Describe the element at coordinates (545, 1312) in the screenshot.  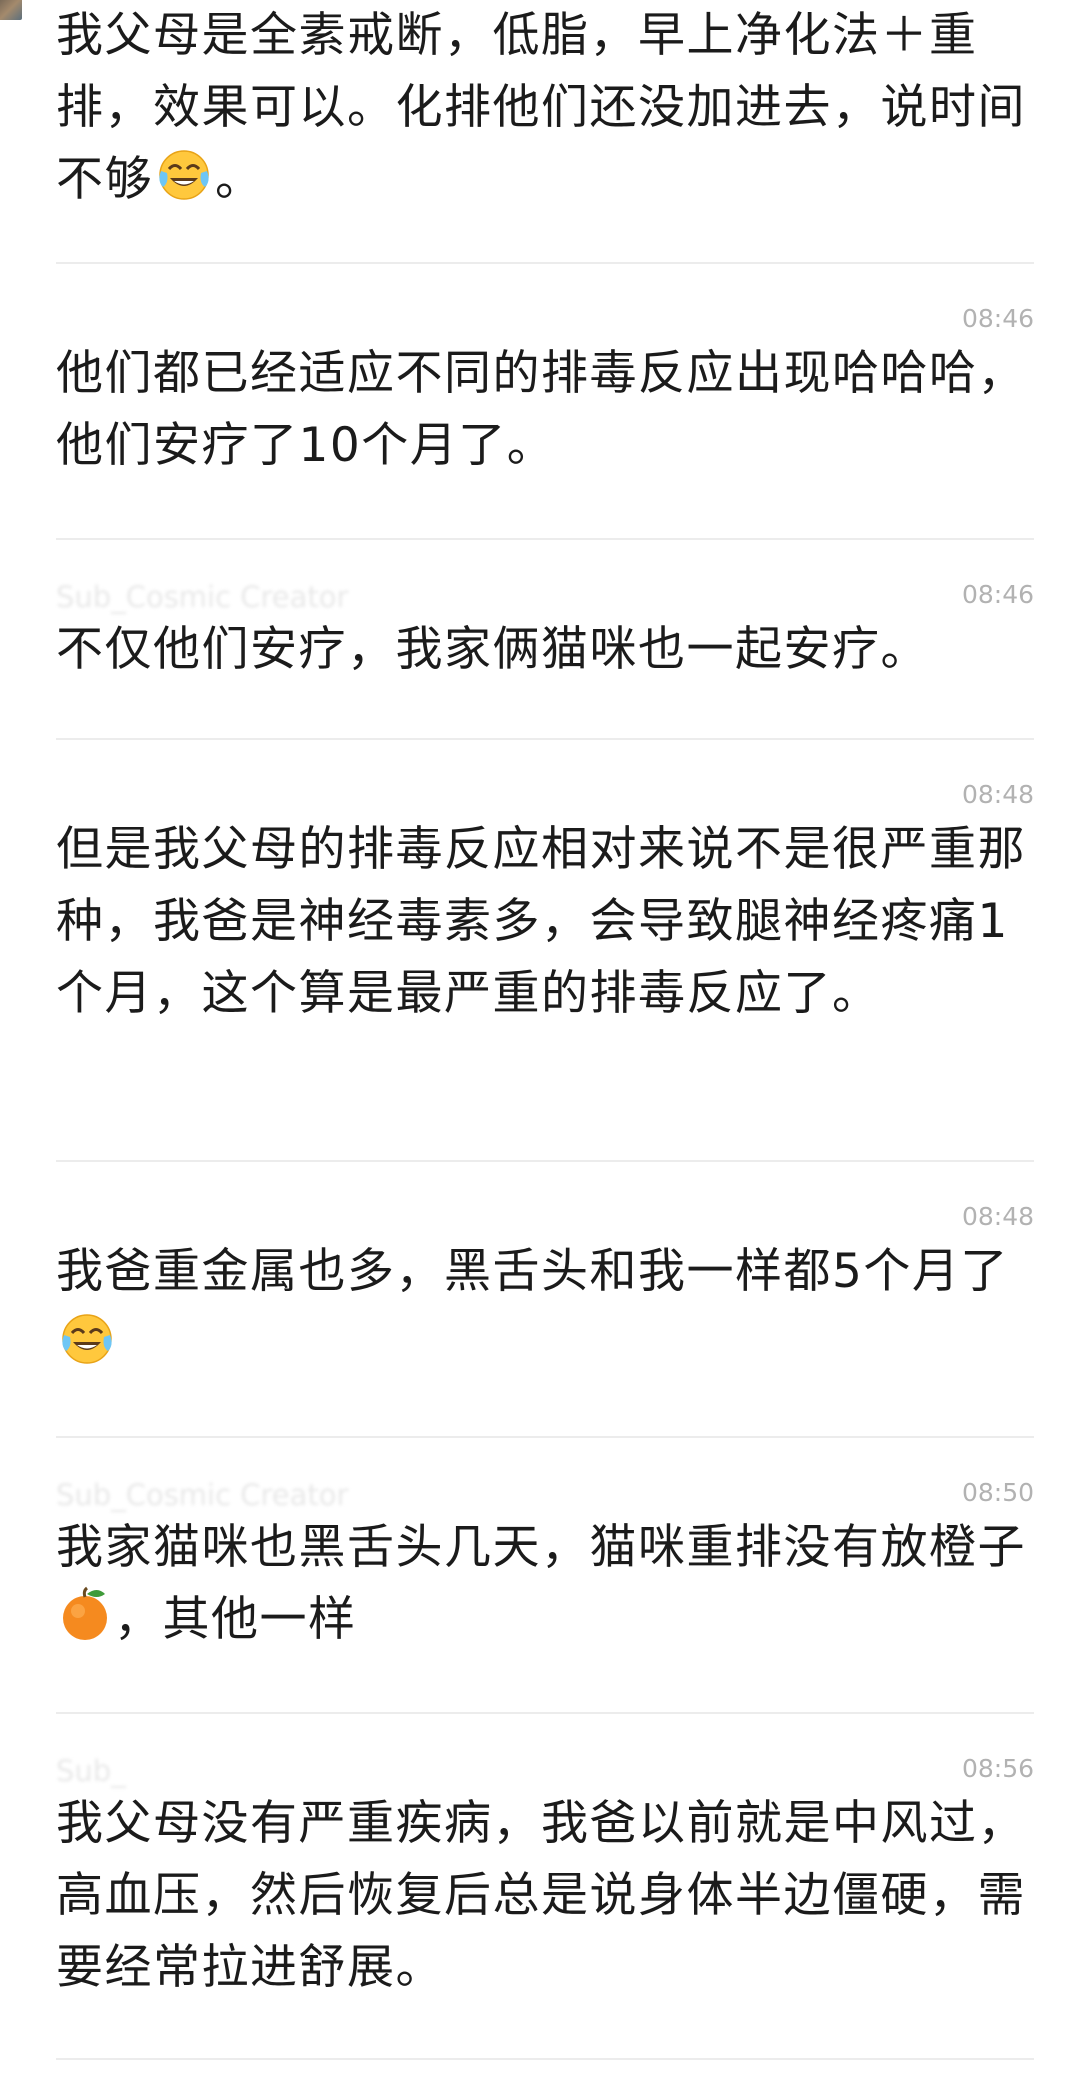
I see `message-text: 我爸重金属也多，黑舌头和我一样都5个月了` at that location.